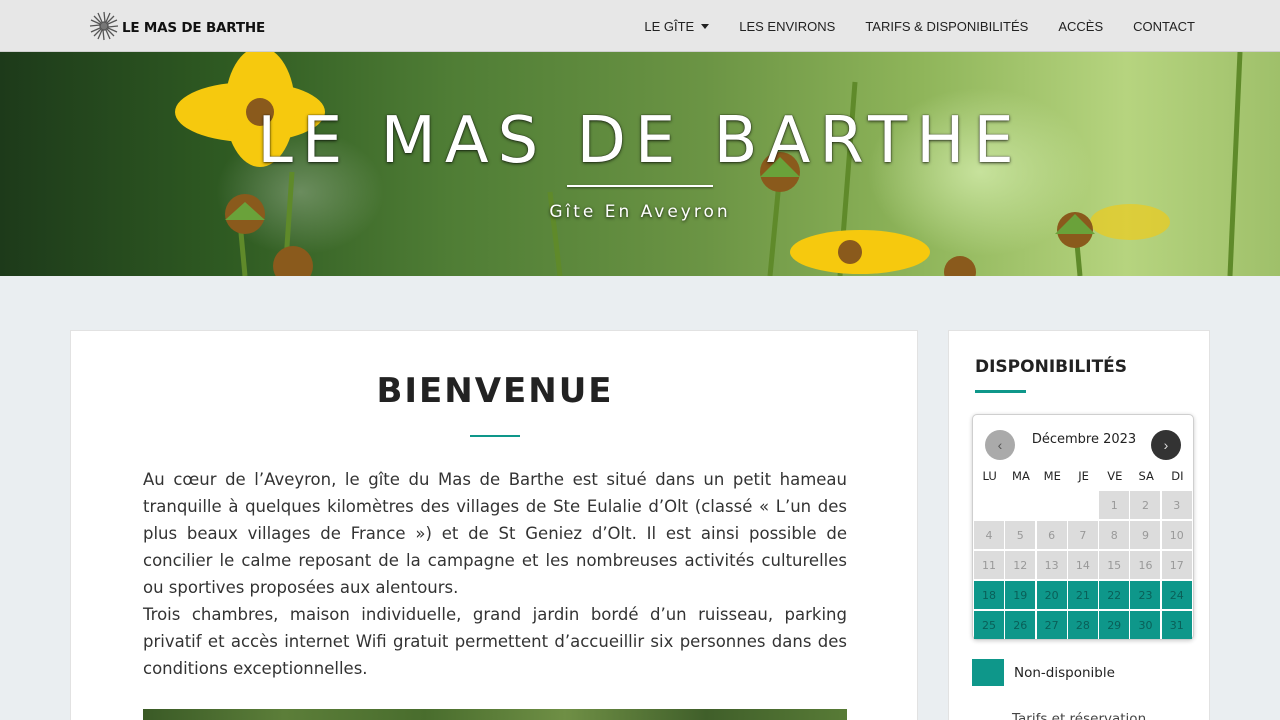  I want to click on nav-label: ACCÈS, so click(1081, 26).